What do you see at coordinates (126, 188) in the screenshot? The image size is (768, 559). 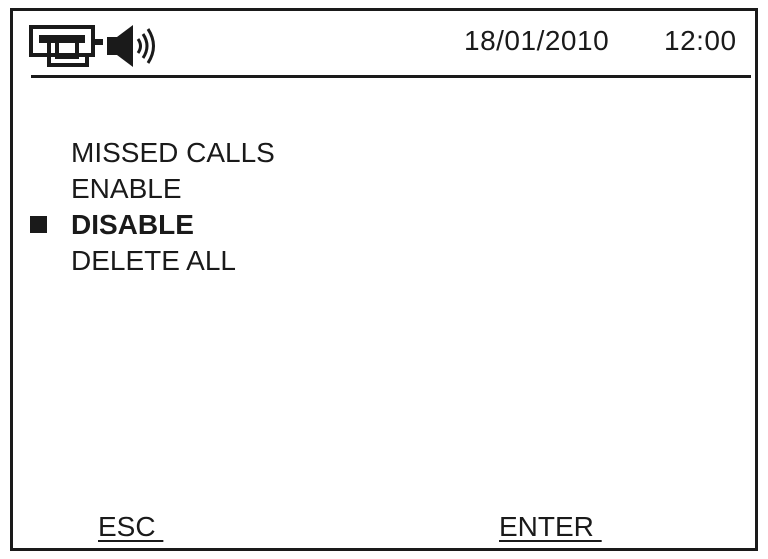 I see `menu-item-label: ENABLE` at bounding box center [126, 188].